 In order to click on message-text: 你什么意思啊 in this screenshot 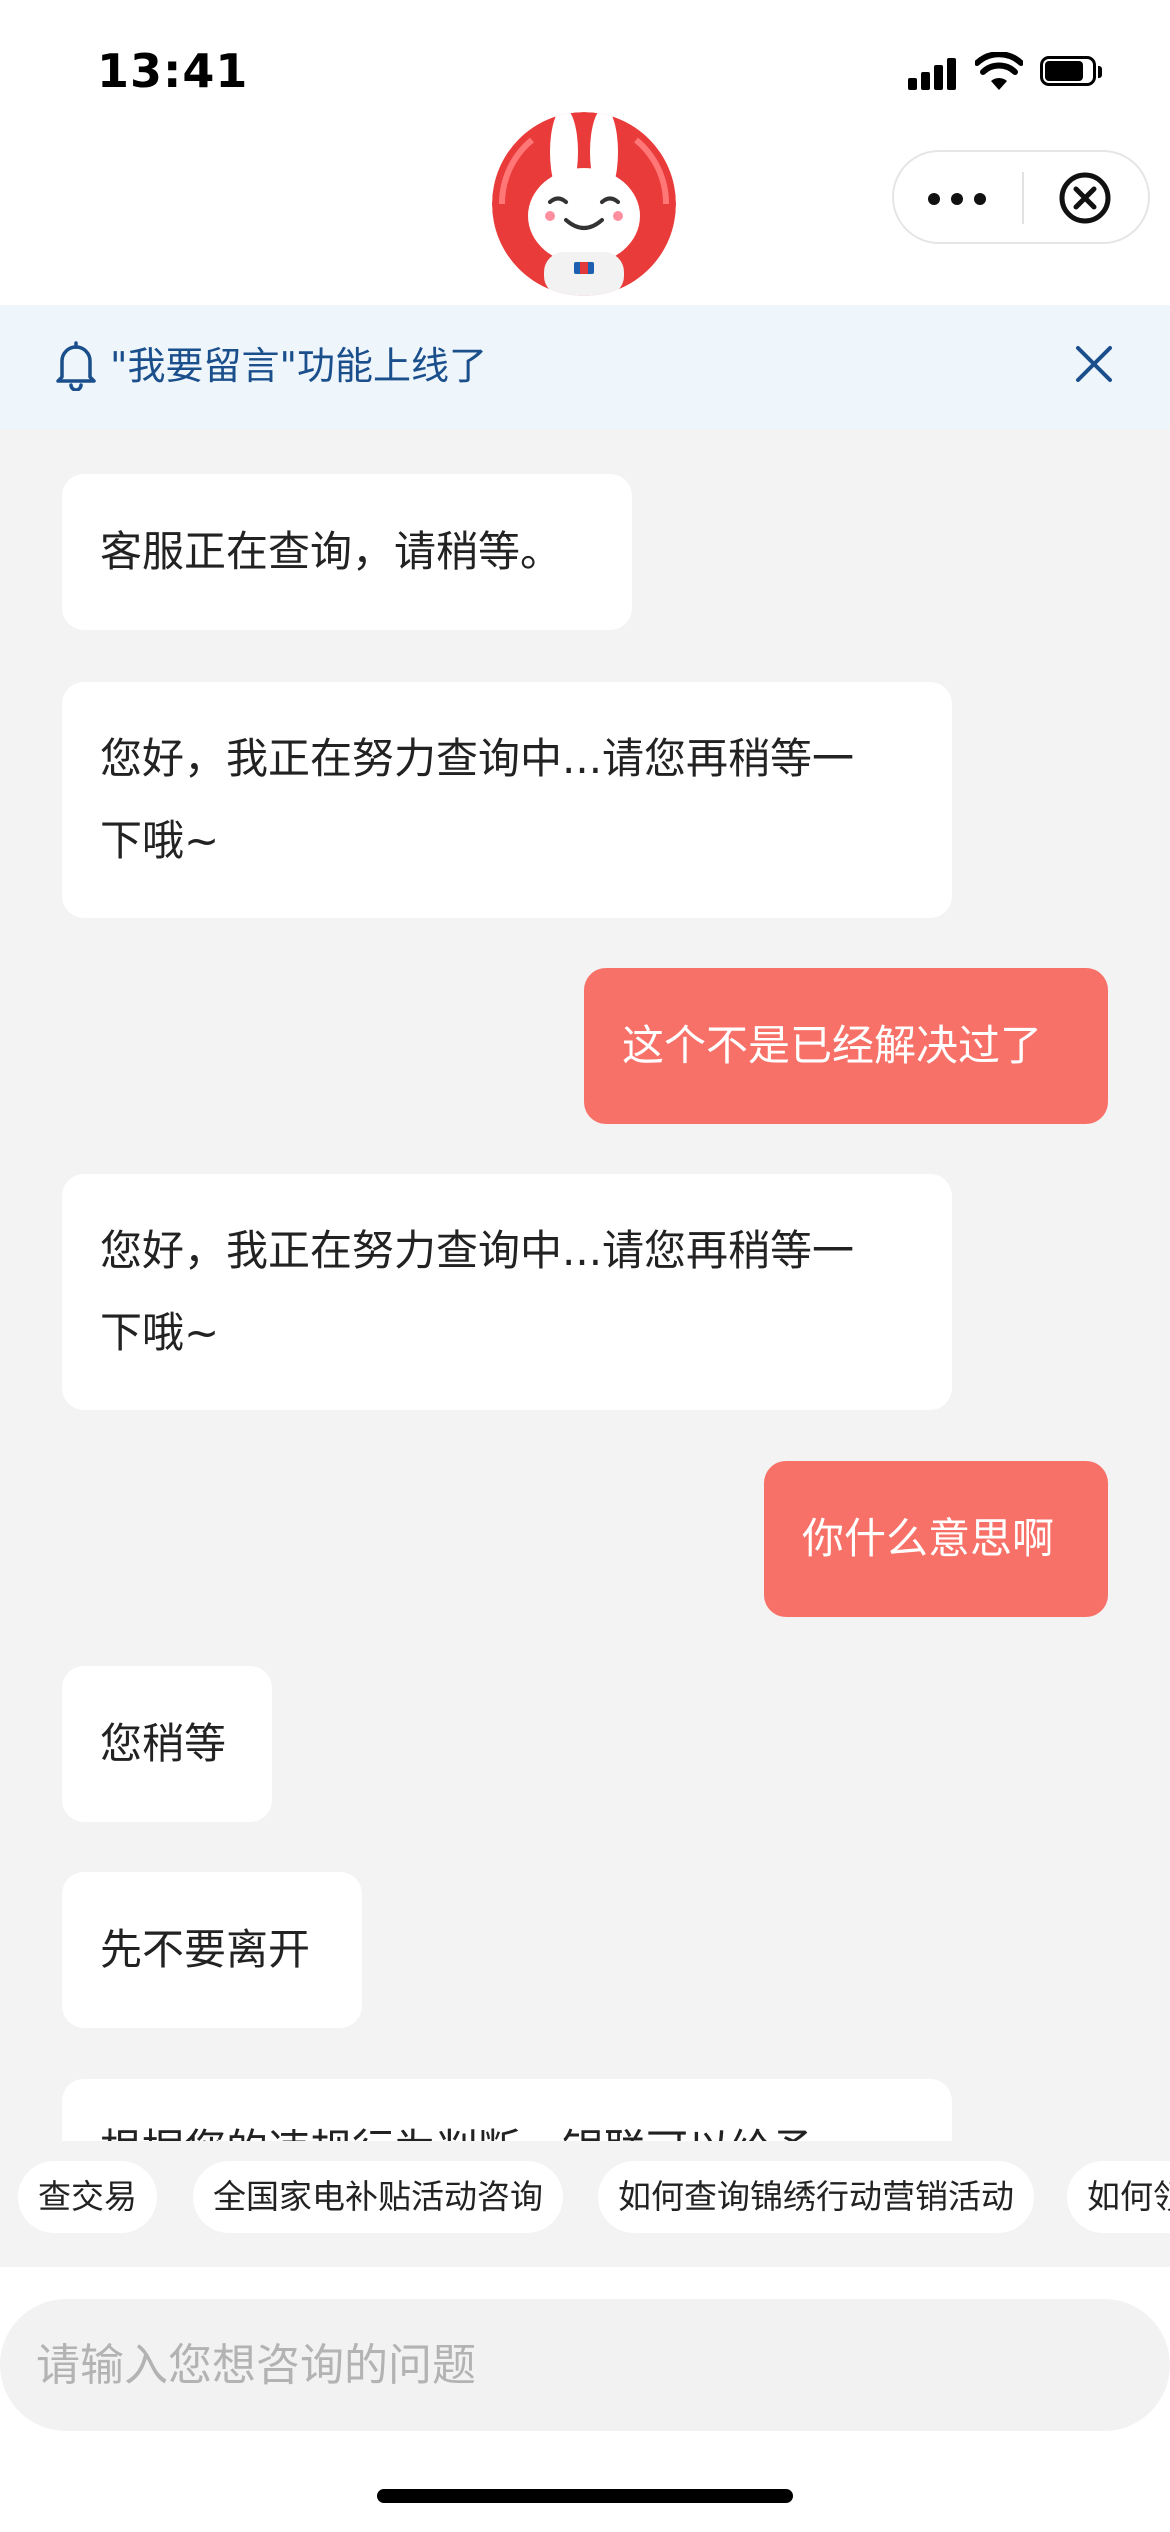, I will do `click(928, 1538)`.